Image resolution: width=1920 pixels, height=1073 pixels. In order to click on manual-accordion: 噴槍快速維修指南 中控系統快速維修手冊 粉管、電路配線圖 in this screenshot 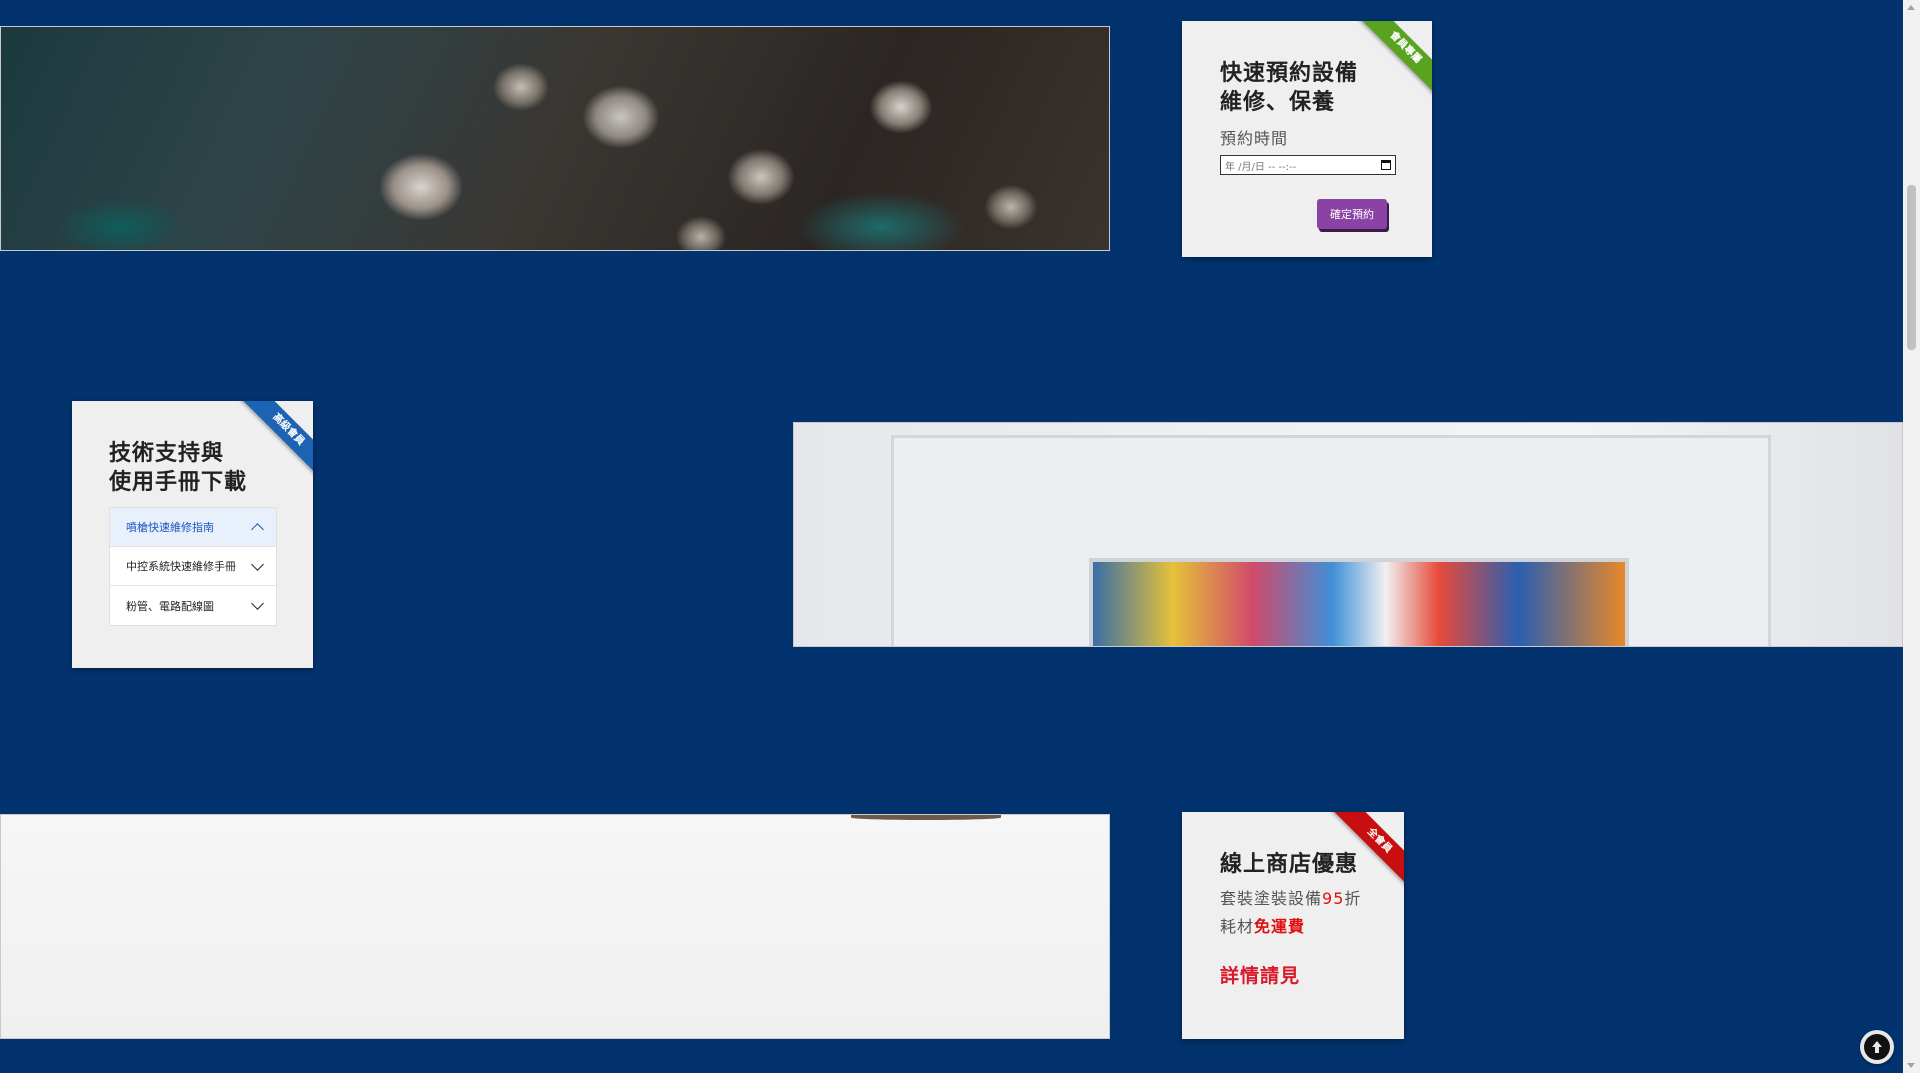, I will do `click(193, 566)`.